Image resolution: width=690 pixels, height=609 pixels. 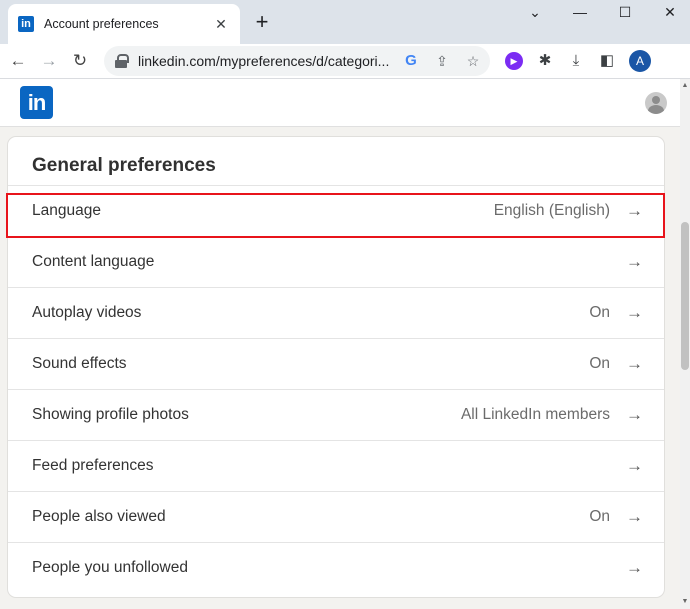 I want to click on maximize-icon: ☐, so click(x=625, y=12).